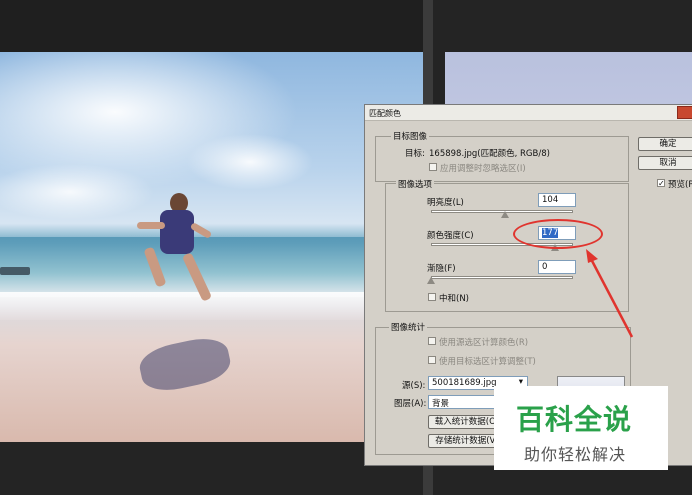 Image resolution: width=692 pixels, height=495 pixels. Describe the element at coordinates (680, 185) in the screenshot. I see `preview-label: 预览(P)` at that location.